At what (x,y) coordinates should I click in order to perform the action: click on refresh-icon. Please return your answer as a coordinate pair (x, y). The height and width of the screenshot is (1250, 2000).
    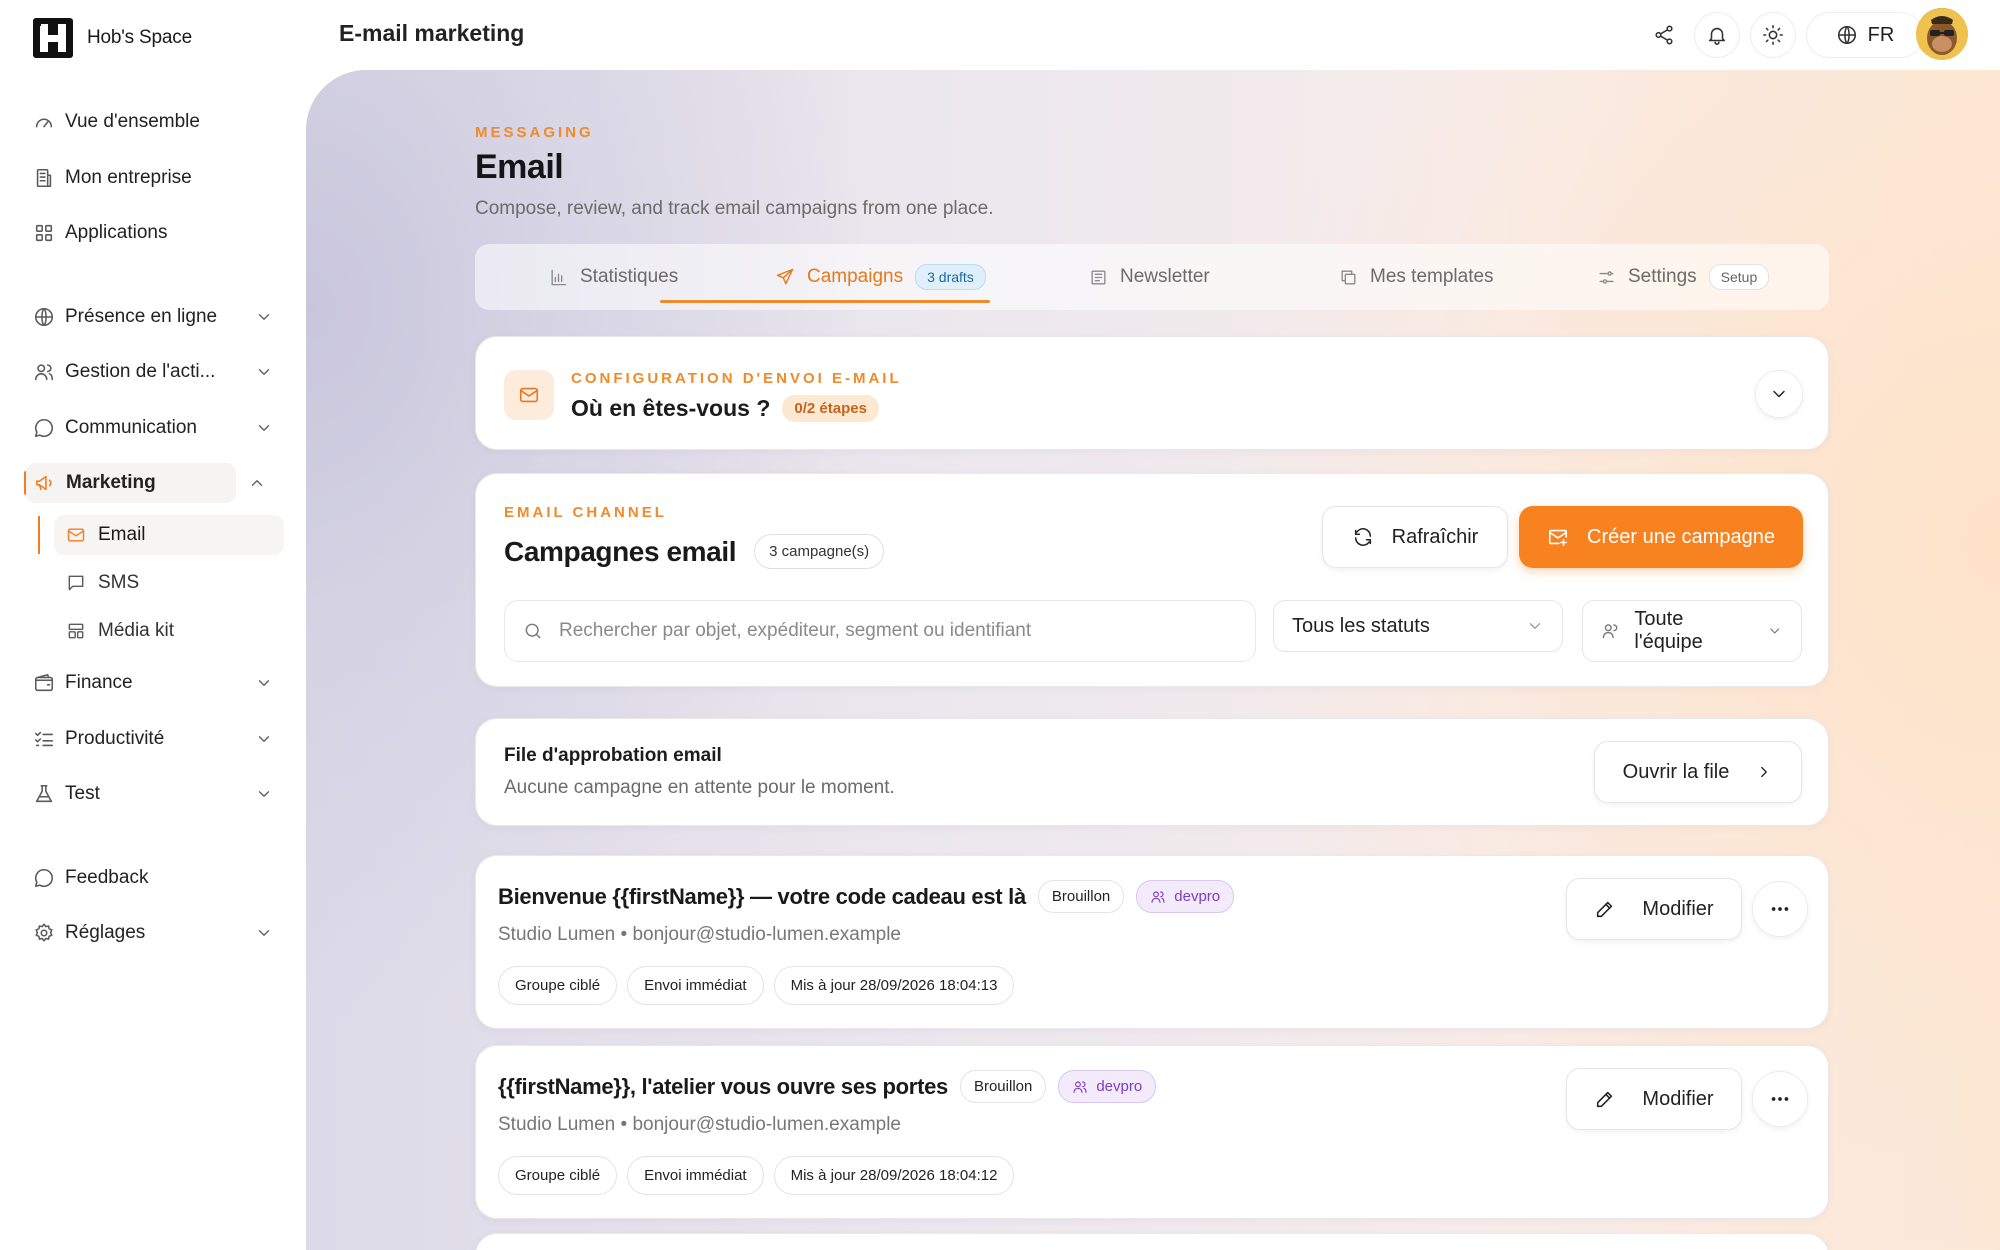
    Looking at the image, I should click on (1362, 537).